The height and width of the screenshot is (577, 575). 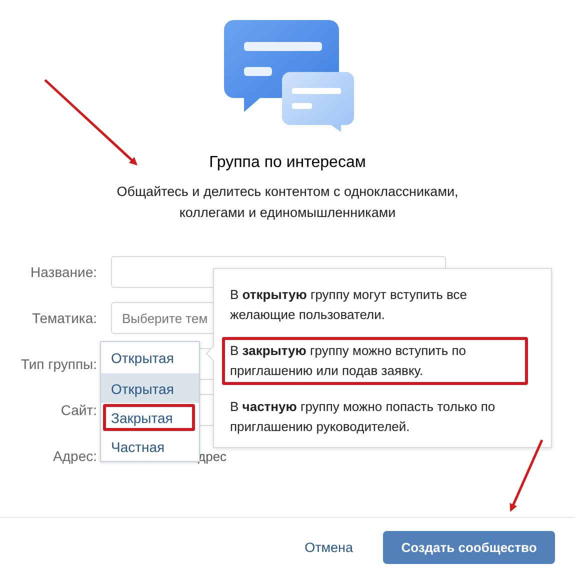 What do you see at coordinates (58, 364) in the screenshot?
I see `field-label: Тип группы:` at bounding box center [58, 364].